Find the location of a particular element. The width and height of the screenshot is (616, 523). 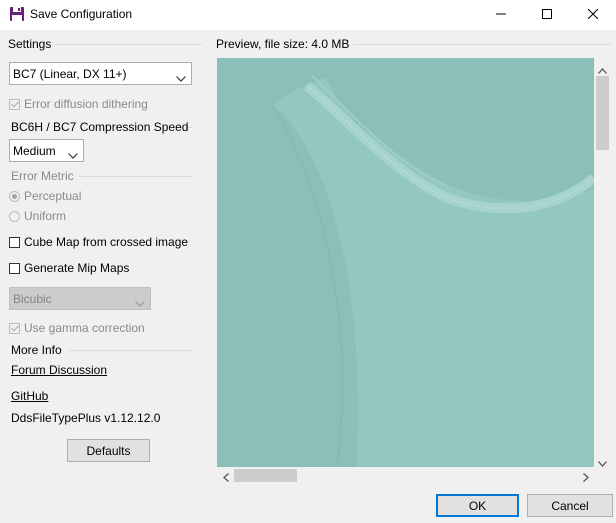

format-value: BC7 (Linear, DX 11+) is located at coordinates (70, 73).